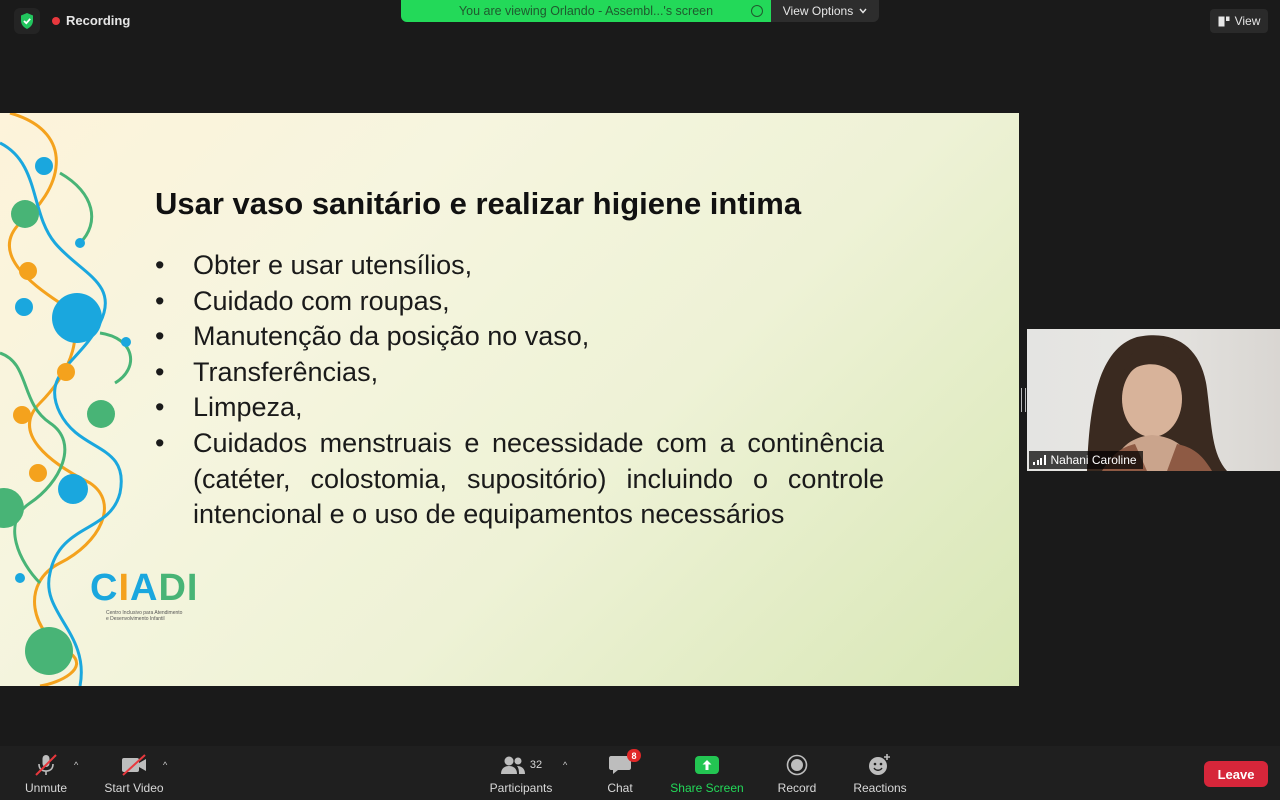 This screenshot has width=1280, height=800. I want to click on reactions-smiley-icon, so click(880, 765).